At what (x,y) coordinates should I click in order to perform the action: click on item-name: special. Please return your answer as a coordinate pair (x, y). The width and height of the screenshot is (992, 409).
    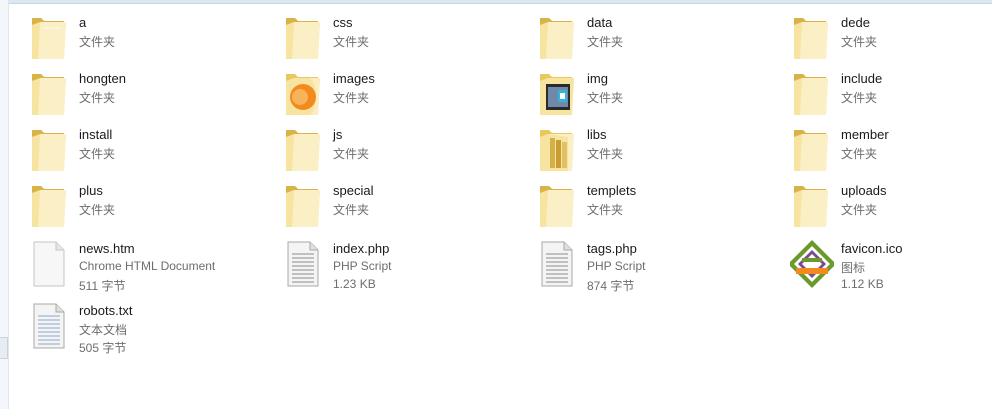
    Looking at the image, I should click on (353, 190).